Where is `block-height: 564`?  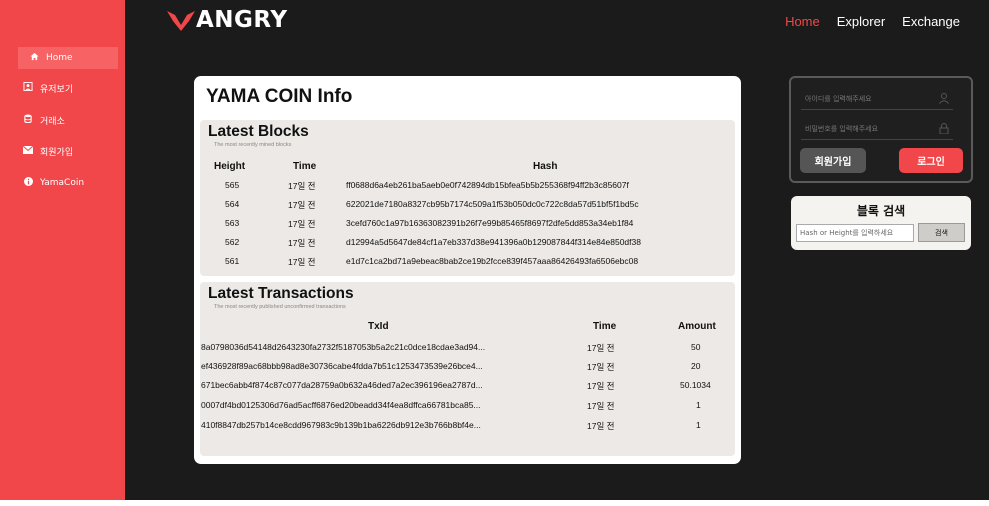 block-height: 564 is located at coordinates (232, 204).